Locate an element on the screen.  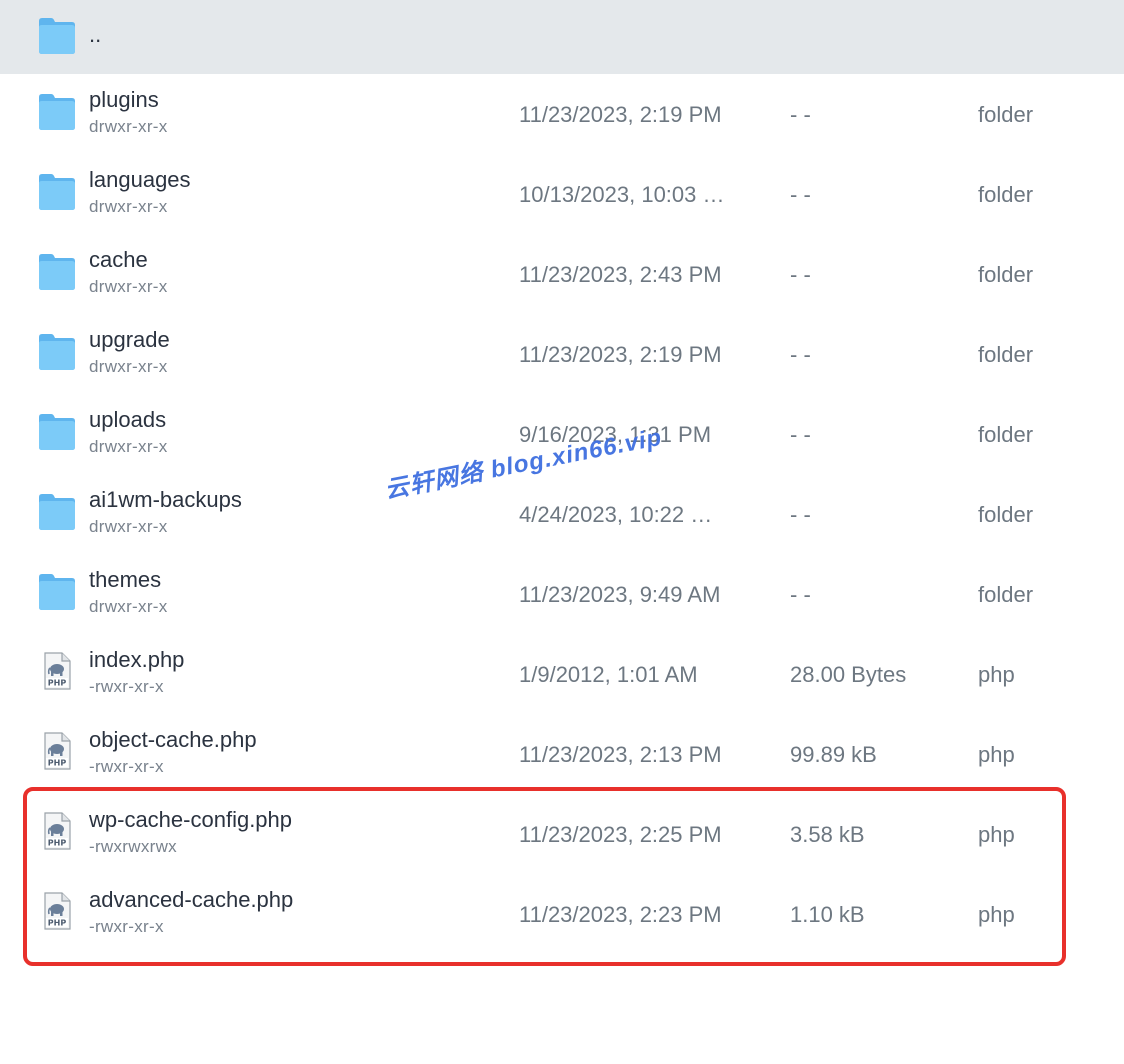
file-permissions: -rwxrwxrwx is located at coordinates (133, 846).